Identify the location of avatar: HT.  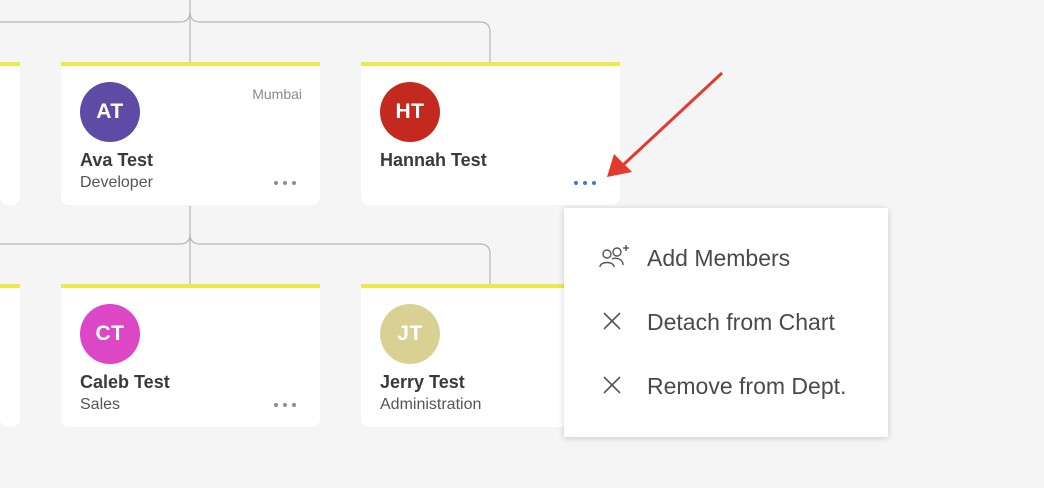
(410, 112).